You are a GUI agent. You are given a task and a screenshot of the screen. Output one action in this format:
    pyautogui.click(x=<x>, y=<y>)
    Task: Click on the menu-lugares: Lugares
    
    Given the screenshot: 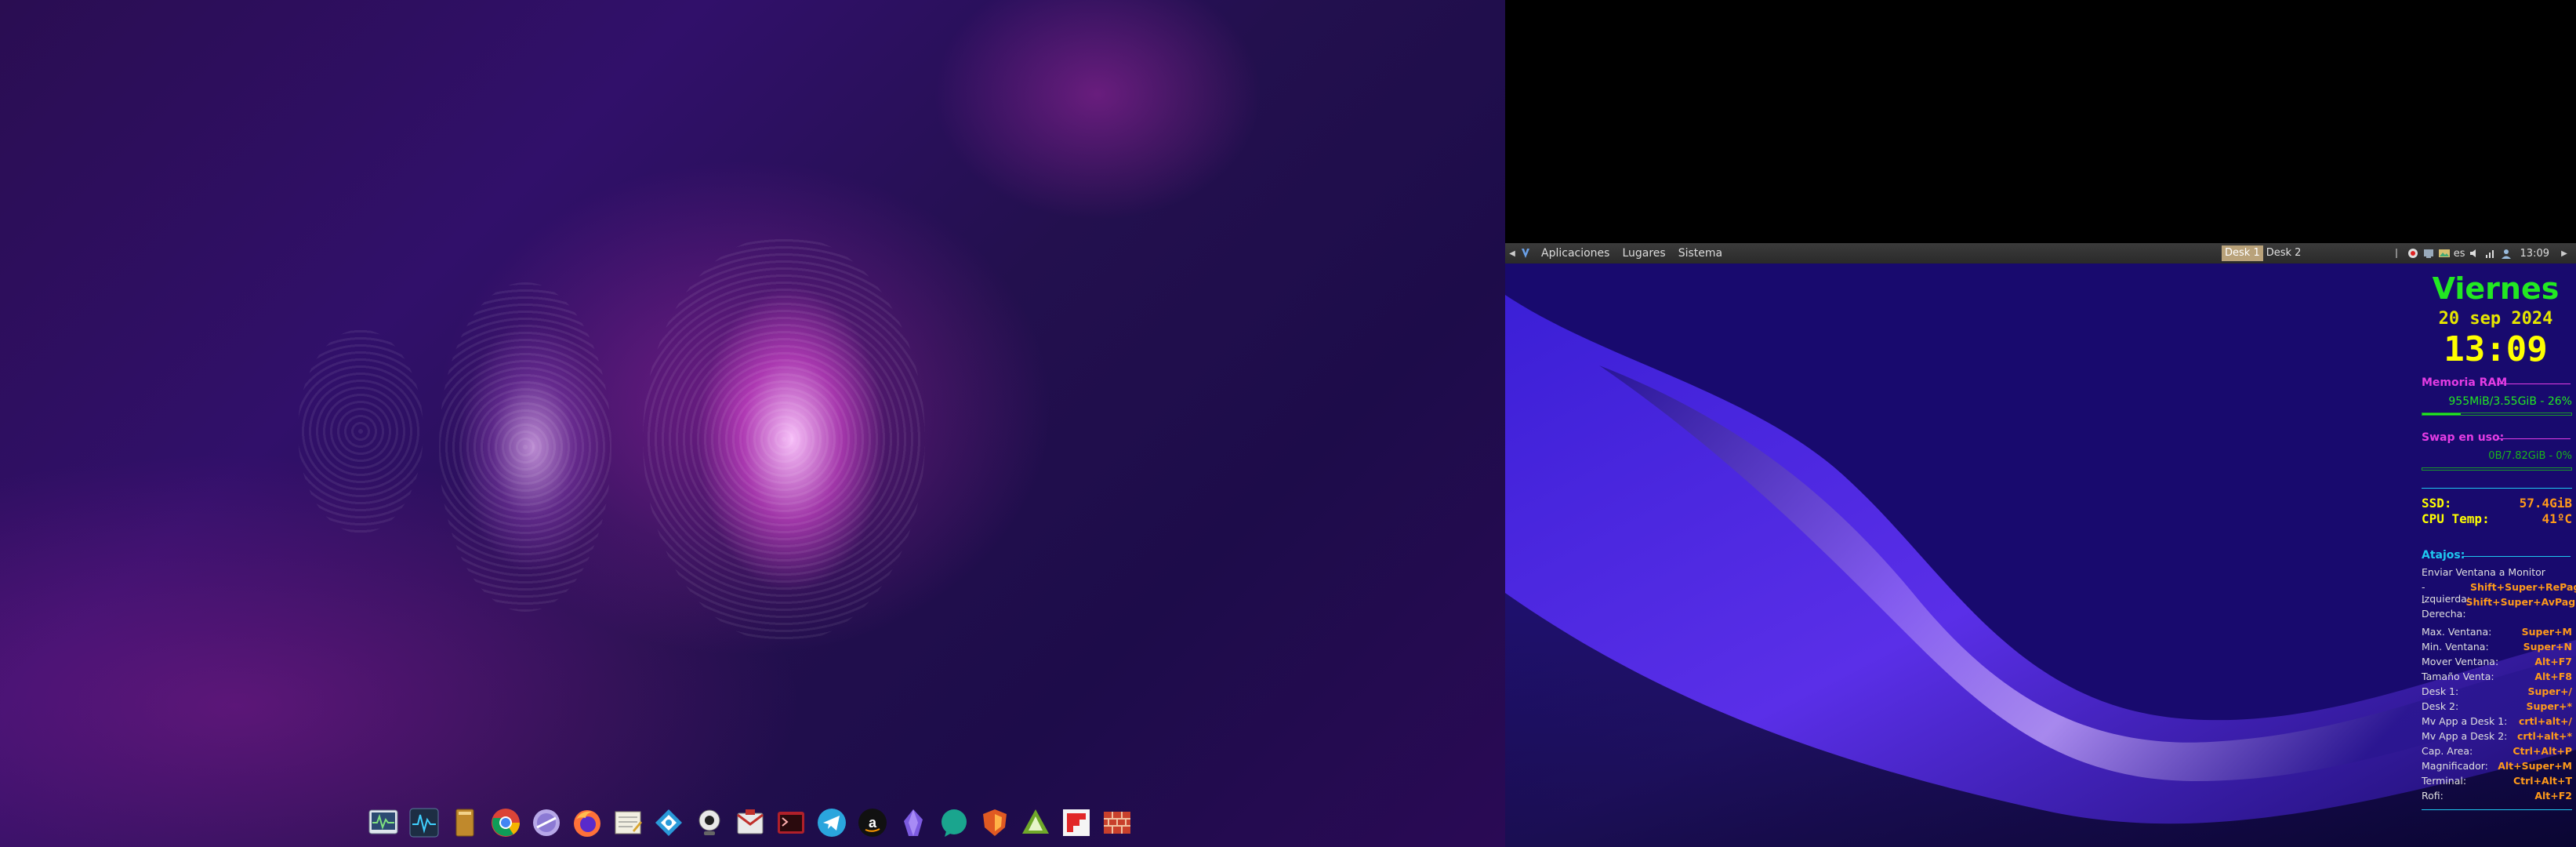 What is the action you would take?
    pyautogui.click(x=1644, y=253)
    